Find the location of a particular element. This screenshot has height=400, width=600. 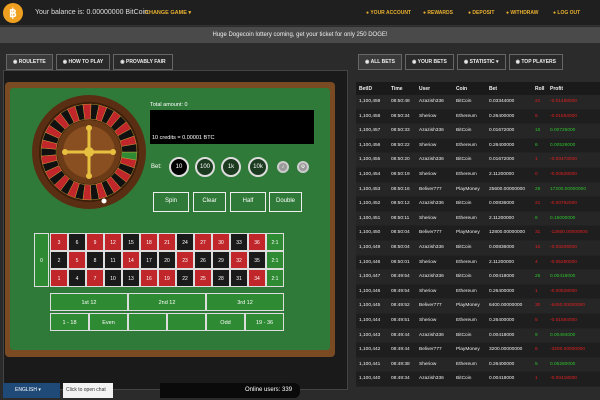

number-cell: 30 is located at coordinates (221, 242).